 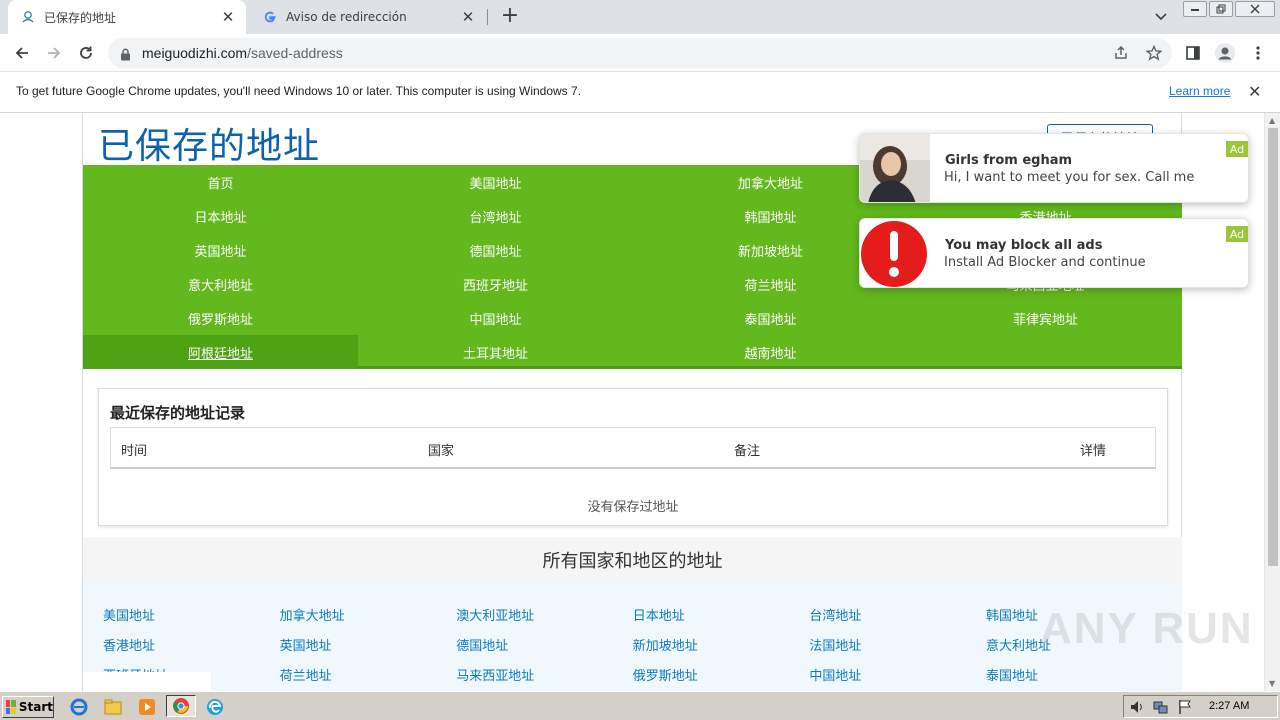 What do you see at coordinates (1137, 709) in the screenshot?
I see `volume-icon` at bounding box center [1137, 709].